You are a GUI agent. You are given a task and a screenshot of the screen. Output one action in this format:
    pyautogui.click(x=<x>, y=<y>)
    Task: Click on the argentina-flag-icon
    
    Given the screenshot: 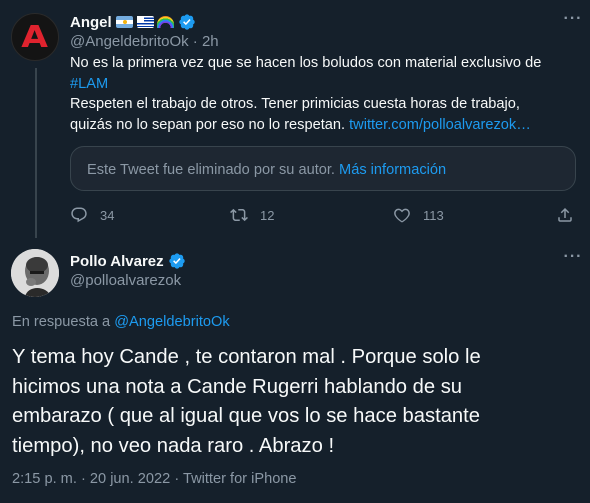 What is the action you would take?
    pyautogui.click(x=124, y=22)
    